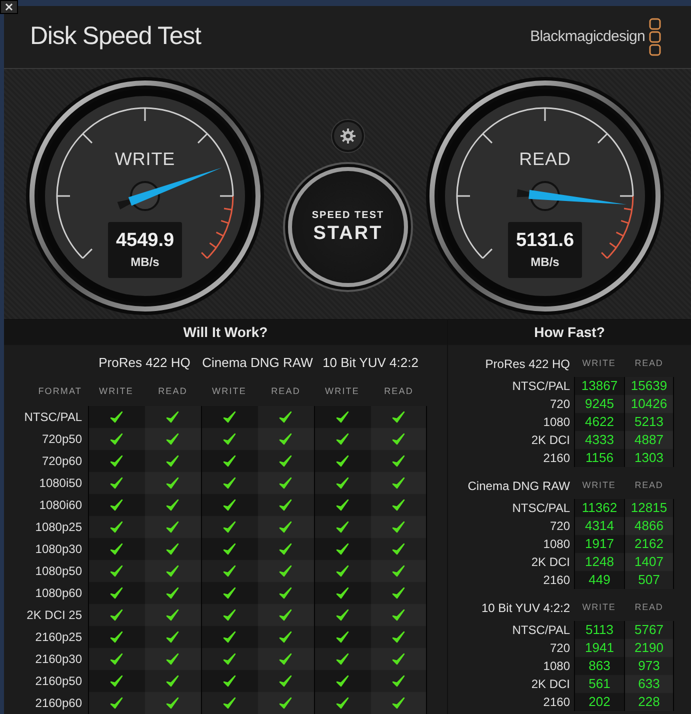  What do you see at coordinates (599, 701) in the screenshot?
I see `table-cell: 202` at bounding box center [599, 701].